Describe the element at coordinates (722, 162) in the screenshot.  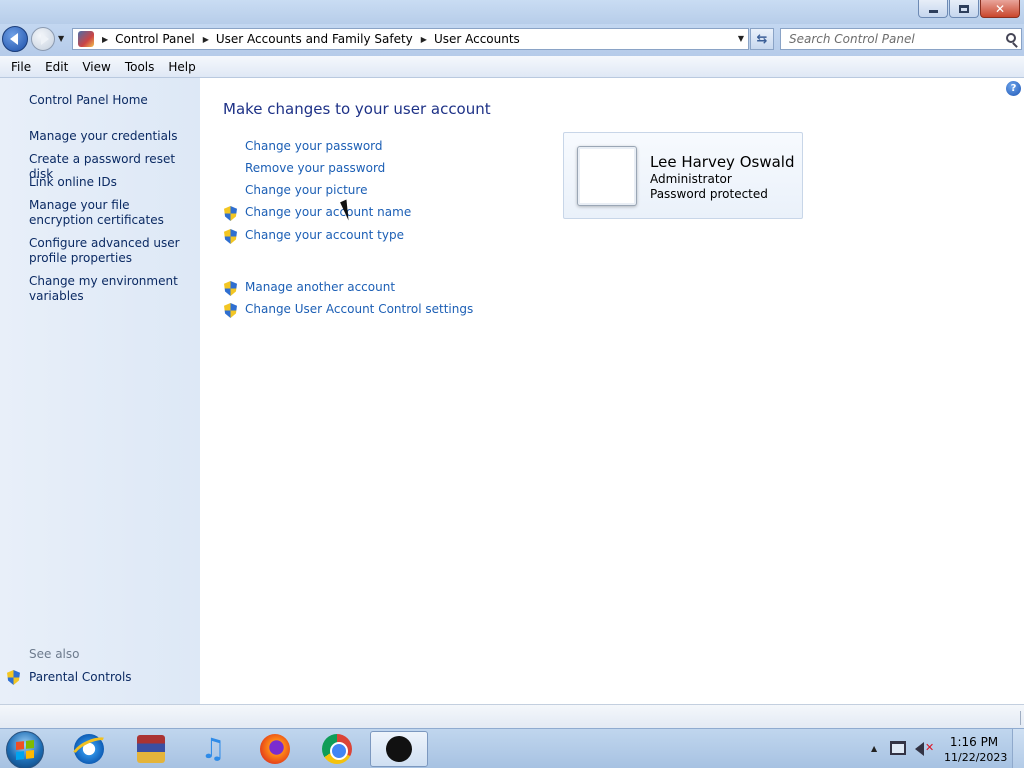
I see `account-name: Lee Harvey Oswald` at that location.